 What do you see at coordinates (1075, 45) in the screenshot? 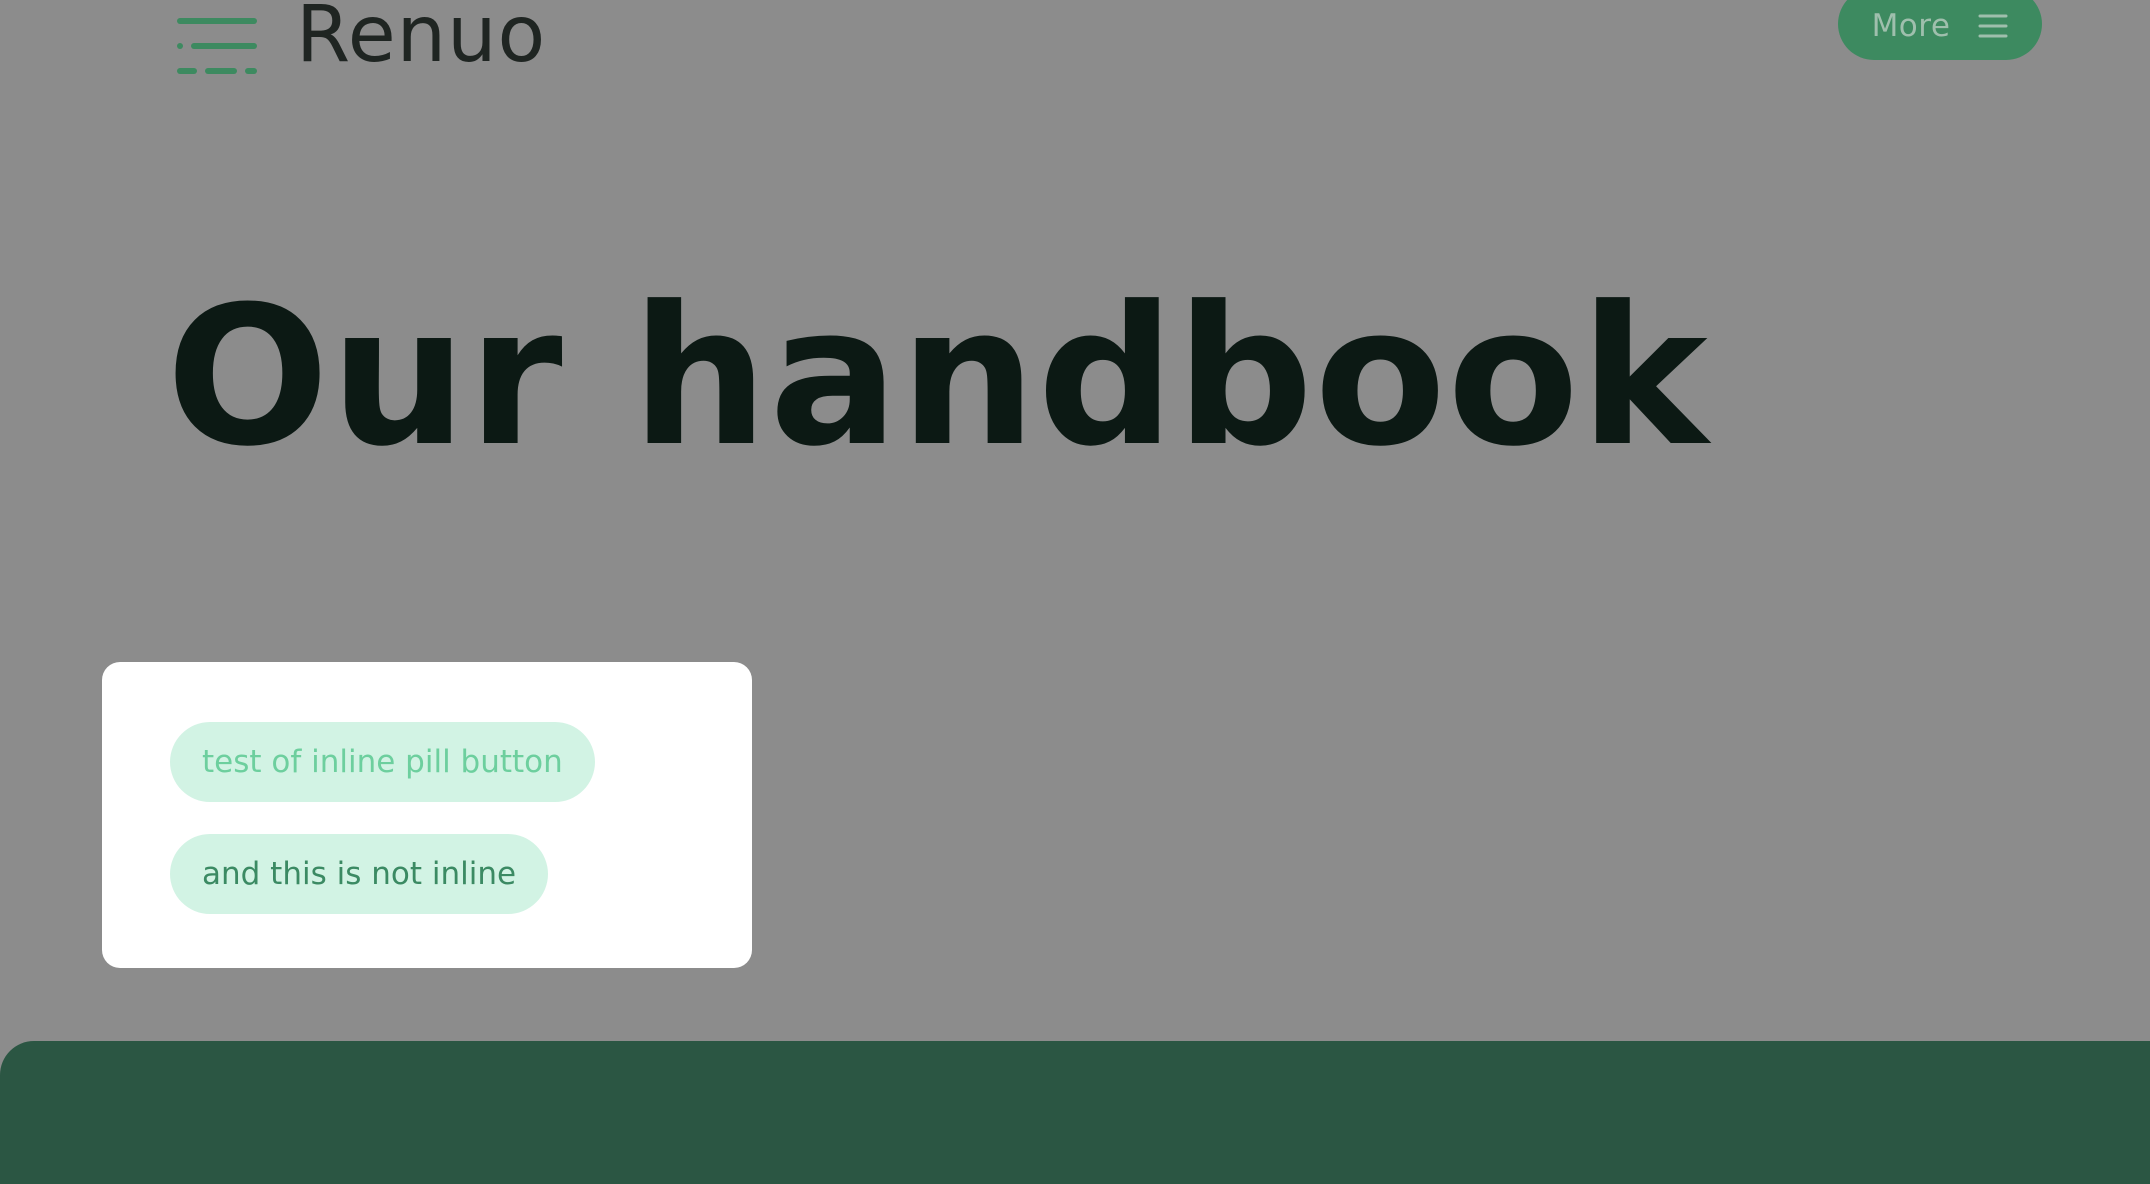
I see `site-header: Renuo More` at bounding box center [1075, 45].